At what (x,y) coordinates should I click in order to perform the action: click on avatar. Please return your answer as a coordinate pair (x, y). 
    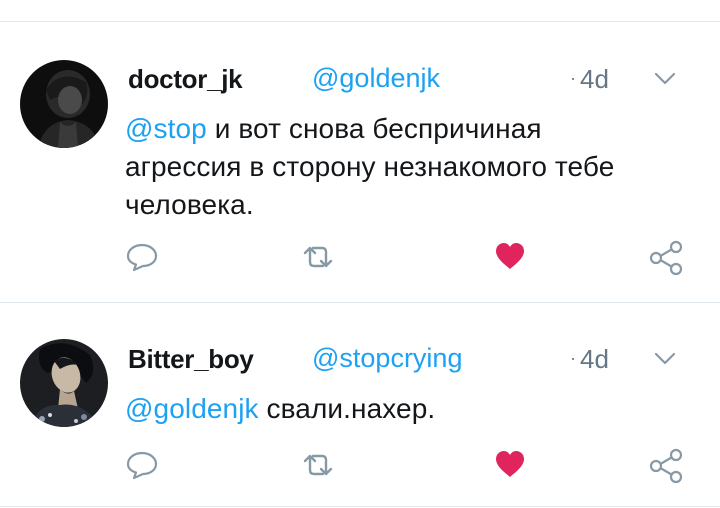
    Looking at the image, I should click on (64, 383).